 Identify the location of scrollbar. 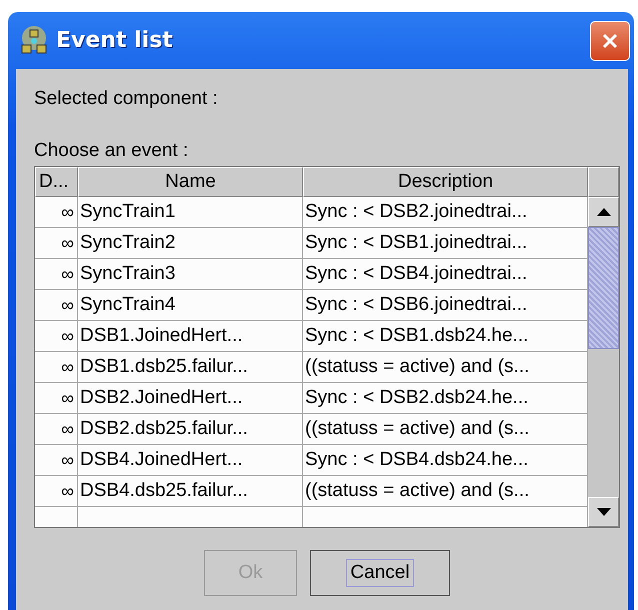
(603, 362).